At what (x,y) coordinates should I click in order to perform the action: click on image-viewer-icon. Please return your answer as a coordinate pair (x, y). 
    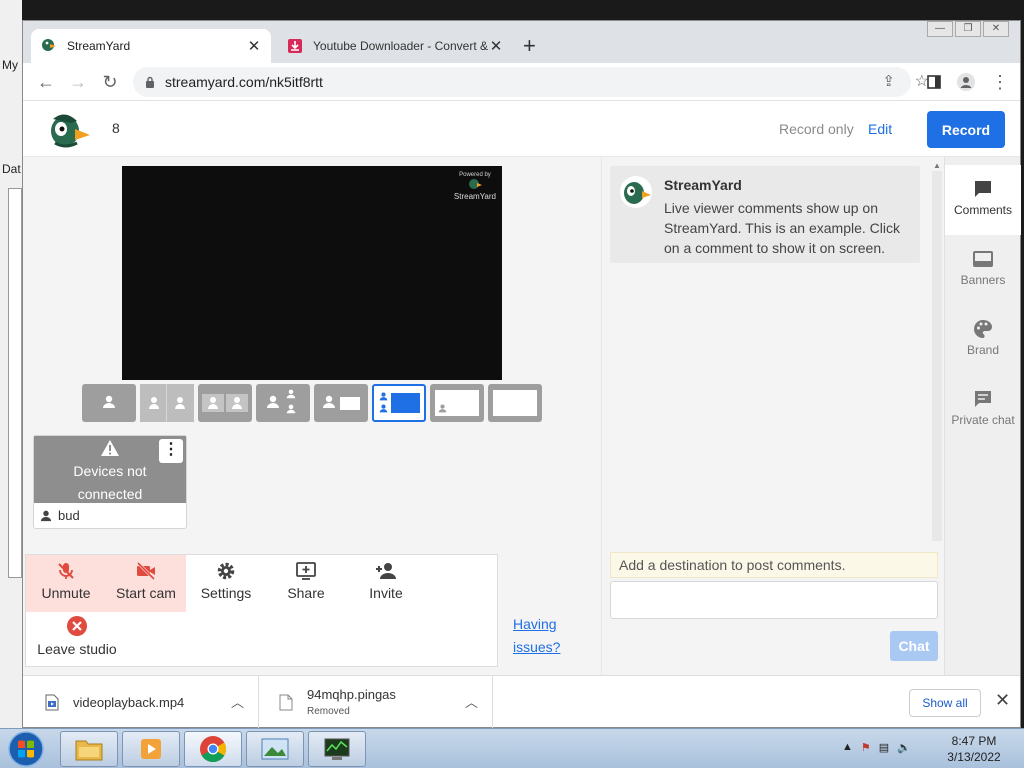
    Looking at the image, I should click on (275, 749).